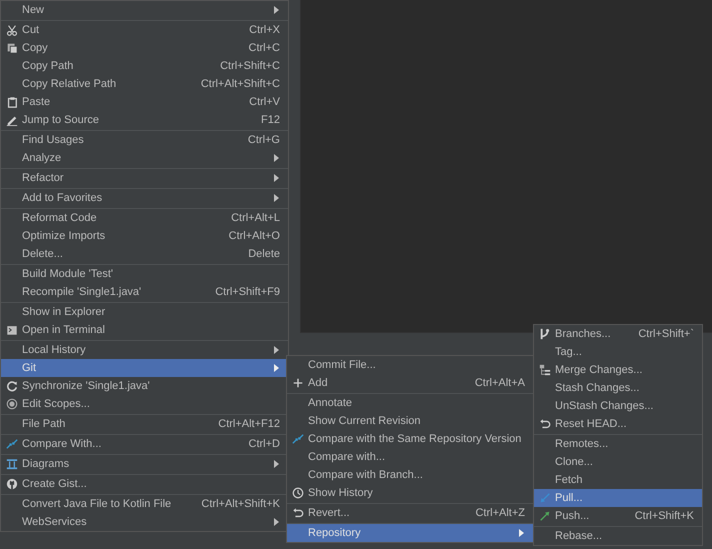 The height and width of the screenshot is (549, 712). I want to click on shortcut-text: Ctrl+Shift+`, so click(666, 334).